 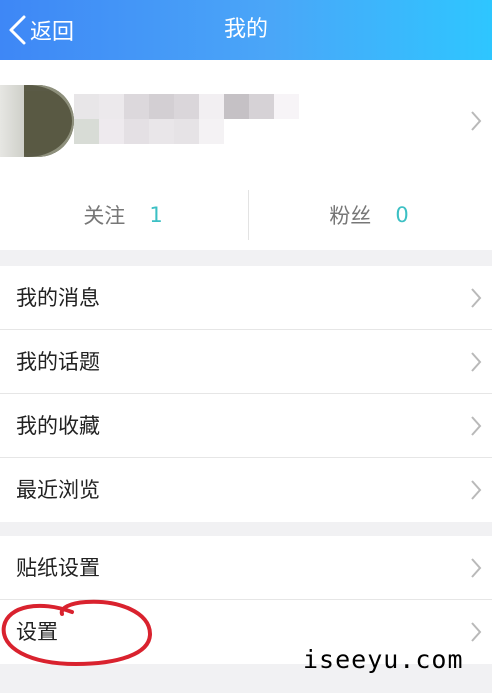 What do you see at coordinates (58, 568) in the screenshot?
I see `menu-item-label: 贴纸设置` at bounding box center [58, 568].